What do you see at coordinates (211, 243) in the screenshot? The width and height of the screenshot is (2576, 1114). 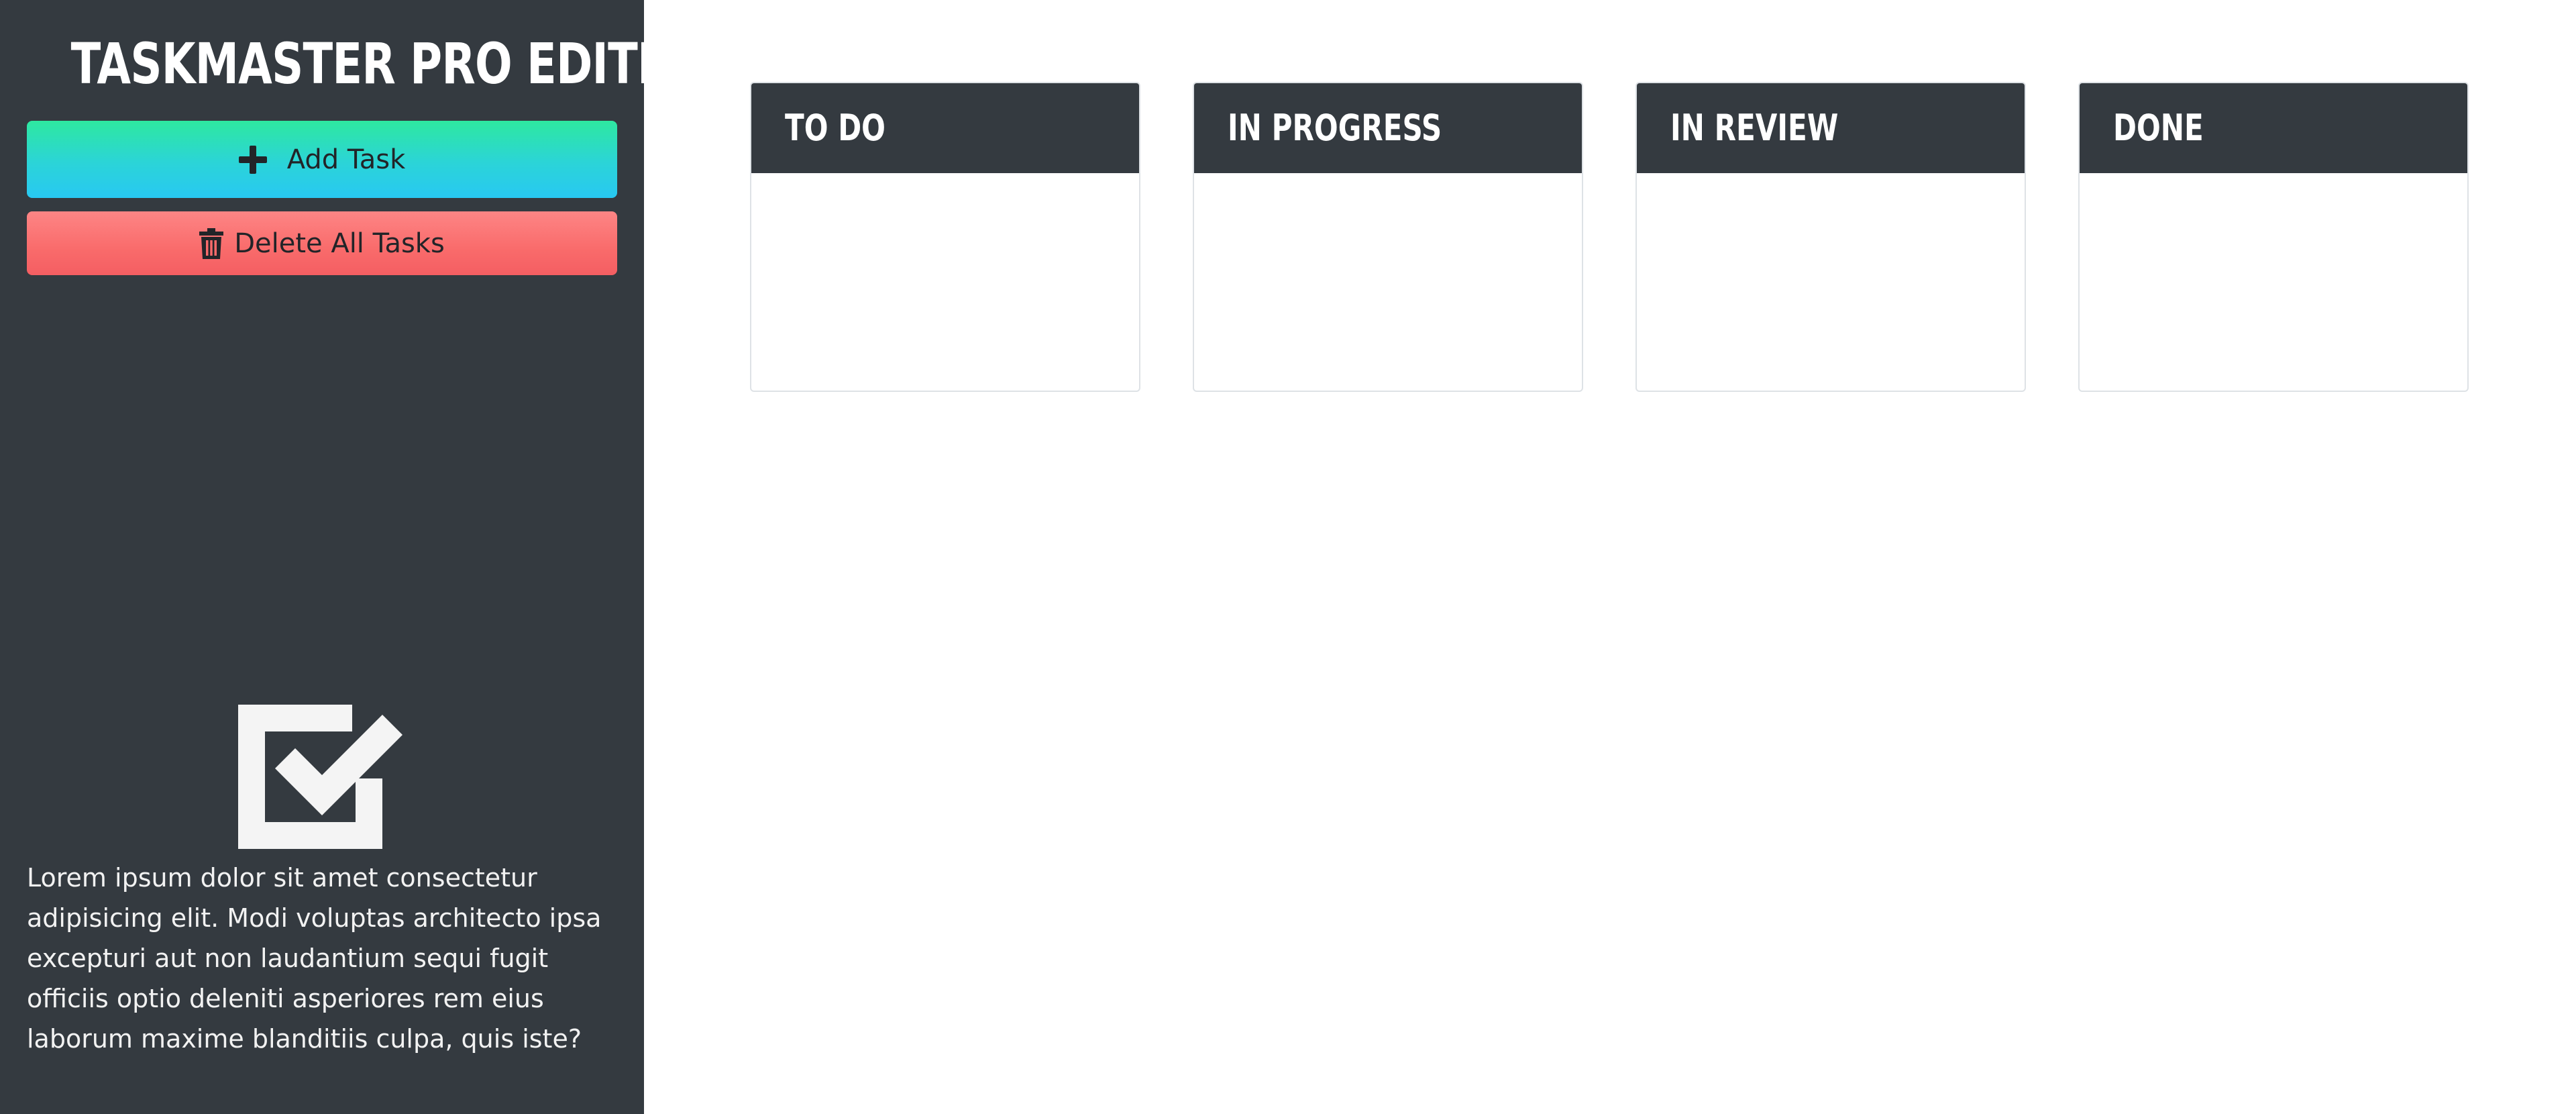 I see `trash-icon` at bounding box center [211, 243].